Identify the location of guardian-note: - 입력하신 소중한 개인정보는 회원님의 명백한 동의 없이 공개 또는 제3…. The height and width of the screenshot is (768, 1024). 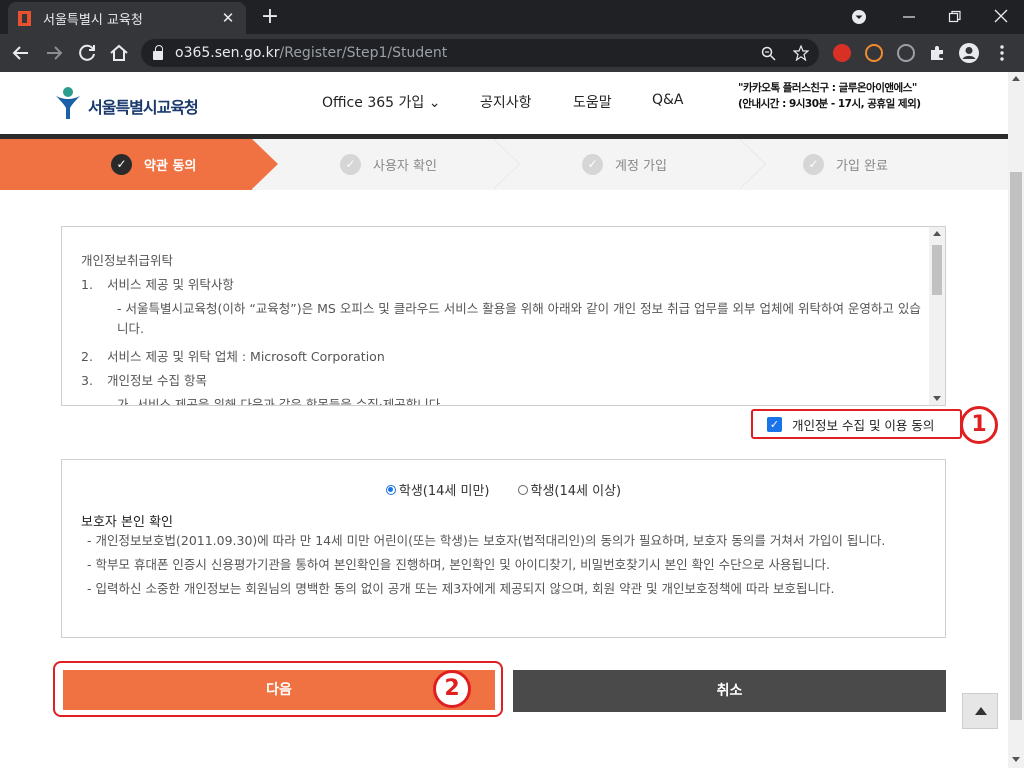
(461, 588).